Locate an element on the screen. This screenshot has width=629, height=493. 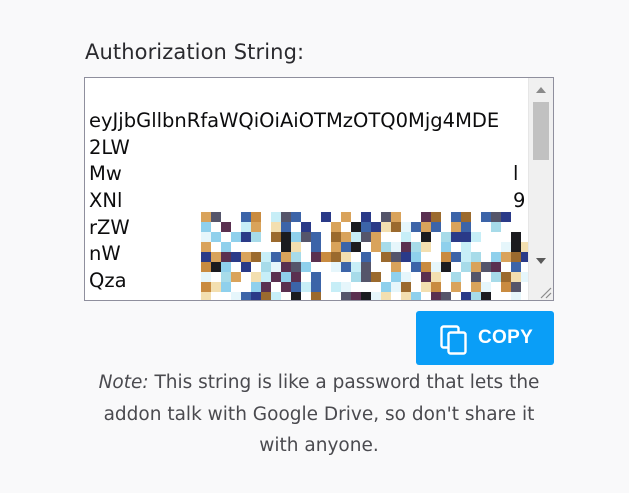
resize-grip-icon is located at coordinates (545, 292).